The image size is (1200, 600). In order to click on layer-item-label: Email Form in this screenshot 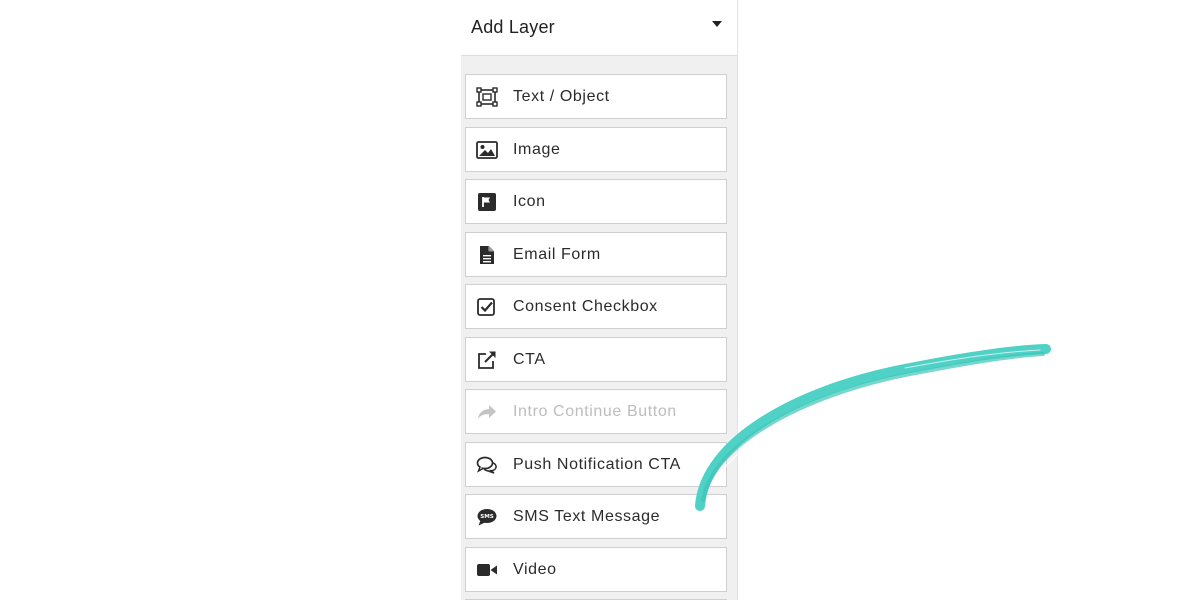, I will do `click(557, 254)`.